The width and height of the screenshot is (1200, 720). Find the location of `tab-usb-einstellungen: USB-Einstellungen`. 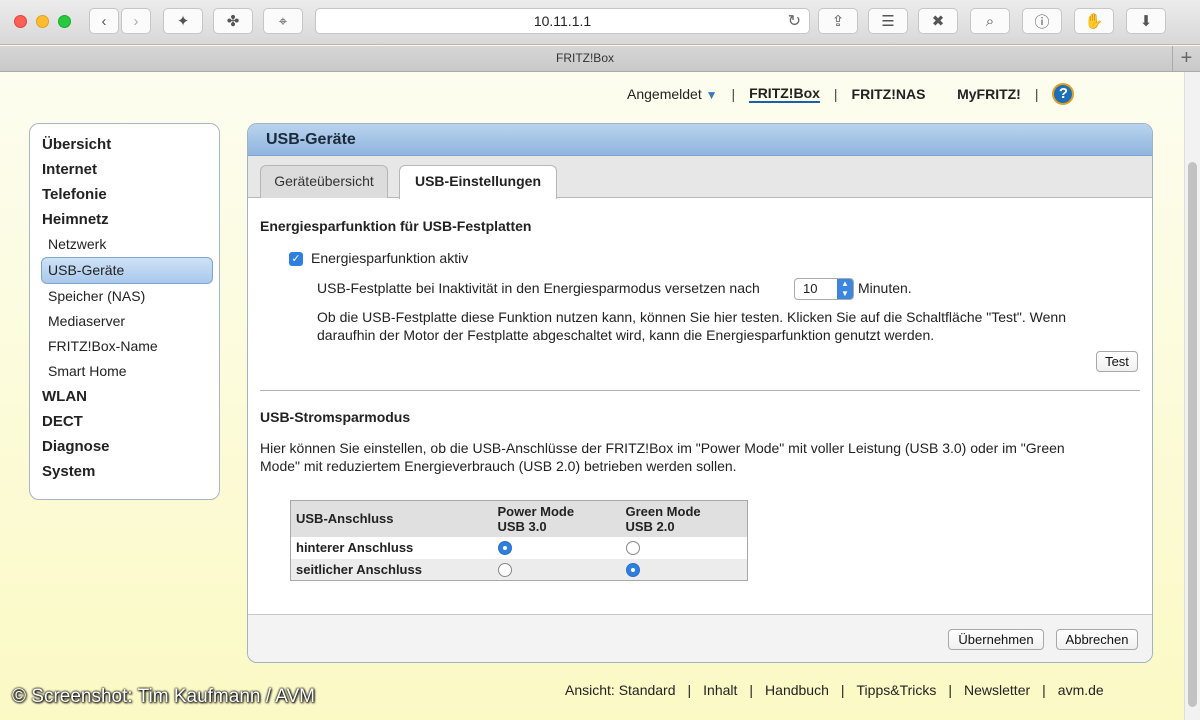

tab-usb-einstellungen: USB-Einstellungen is located at coordinates (478, 182).